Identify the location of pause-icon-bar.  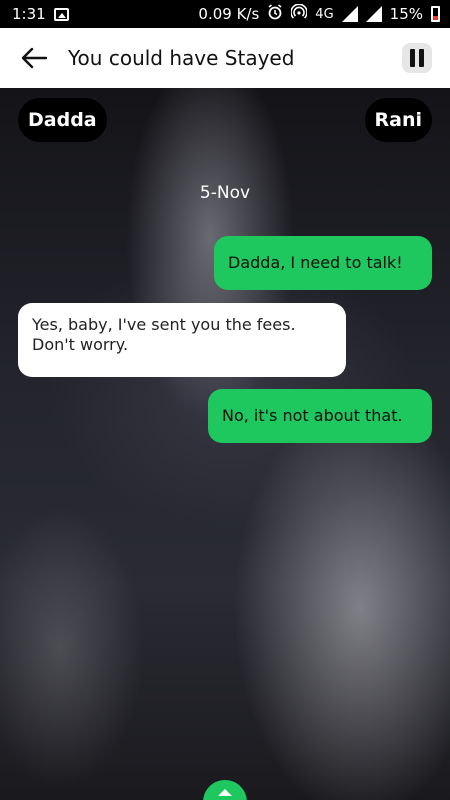
(421, 58).